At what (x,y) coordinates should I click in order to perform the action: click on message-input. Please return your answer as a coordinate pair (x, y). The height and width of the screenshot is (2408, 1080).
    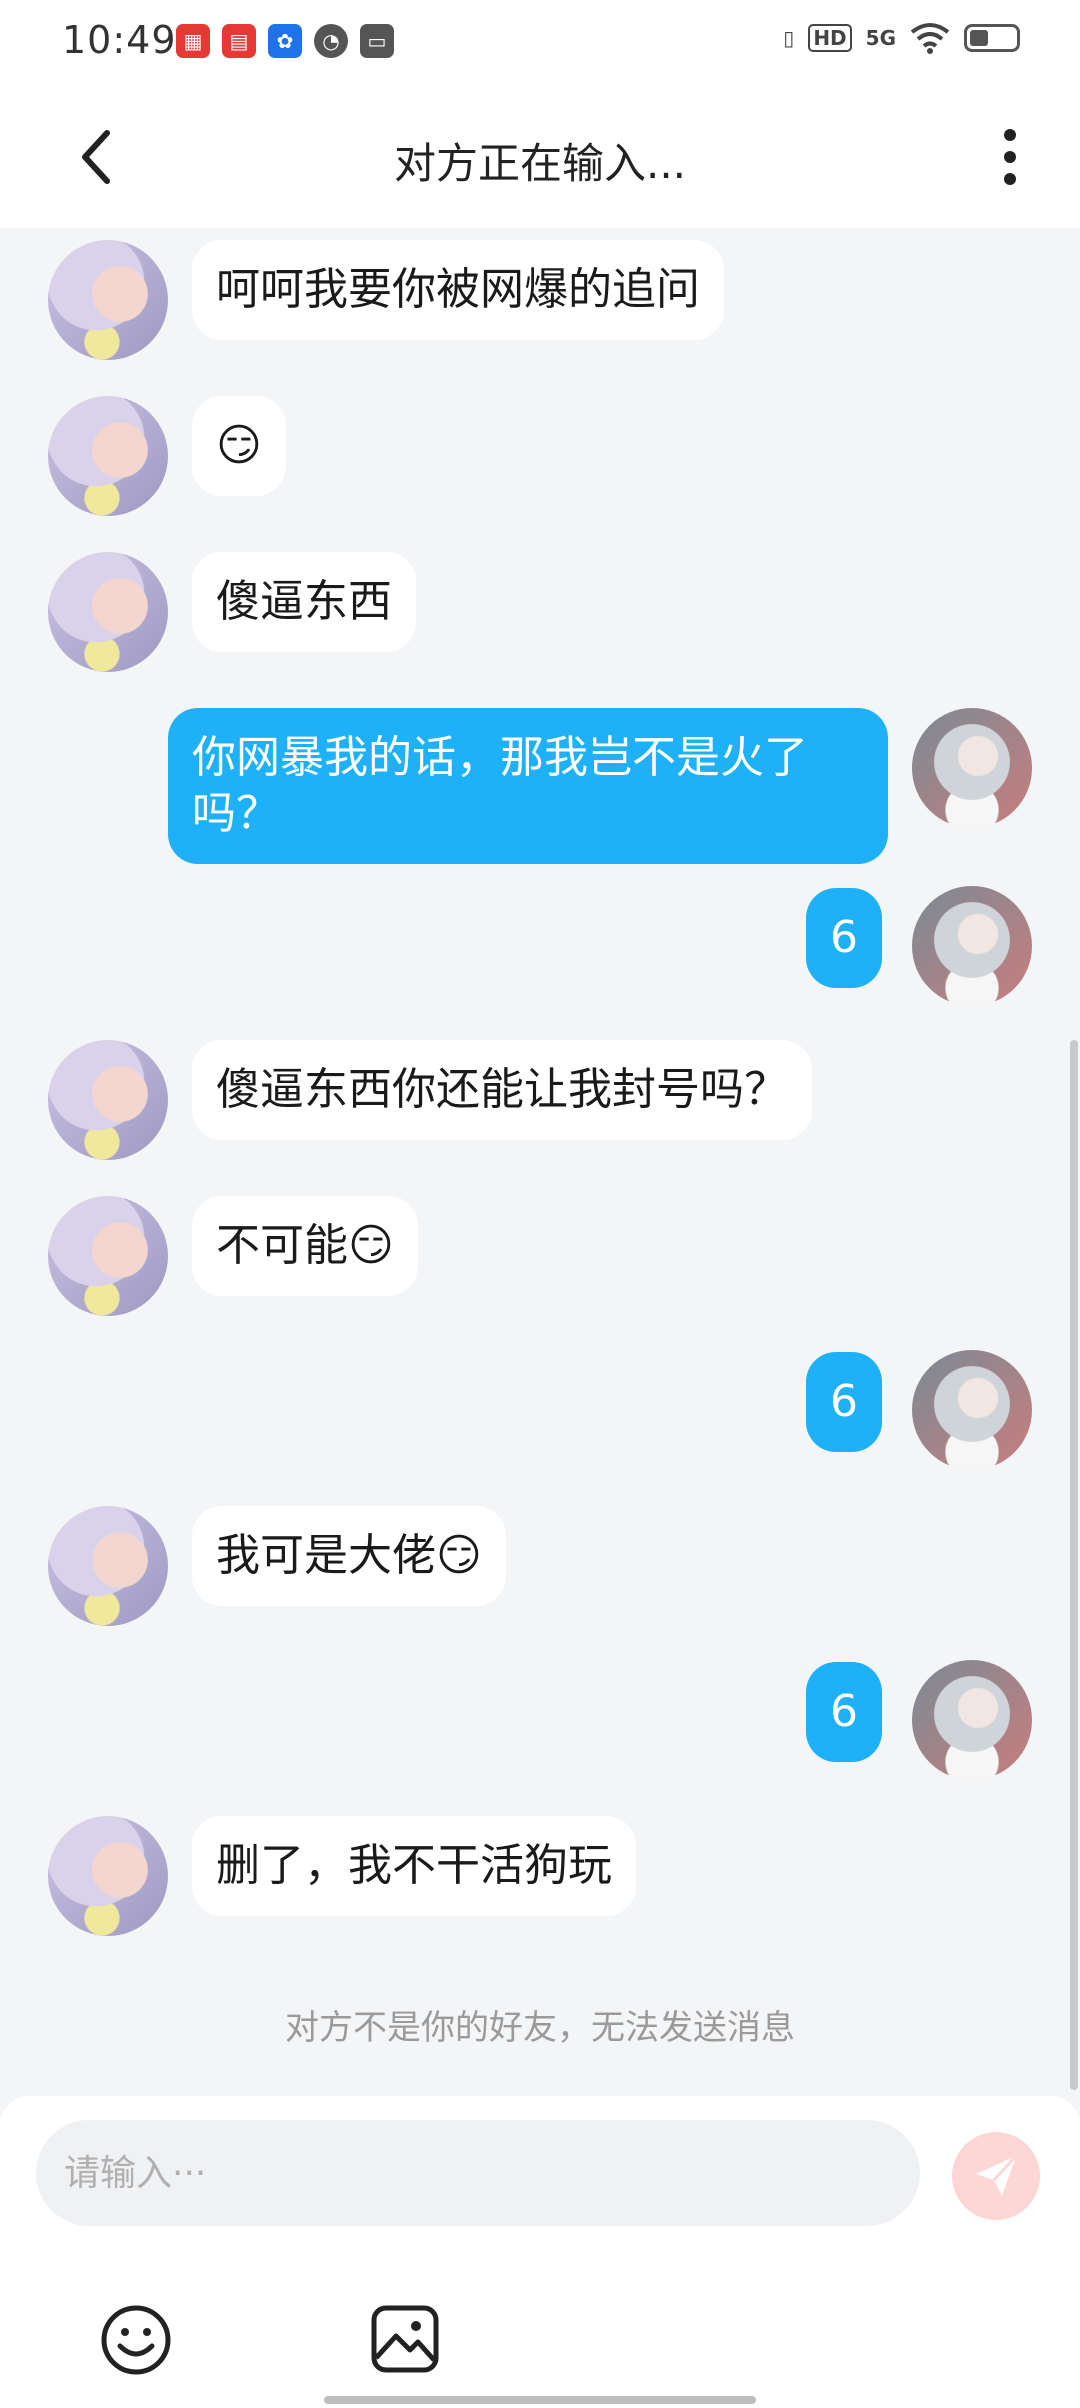
    Looking at the image, I should click on (478, 2173).